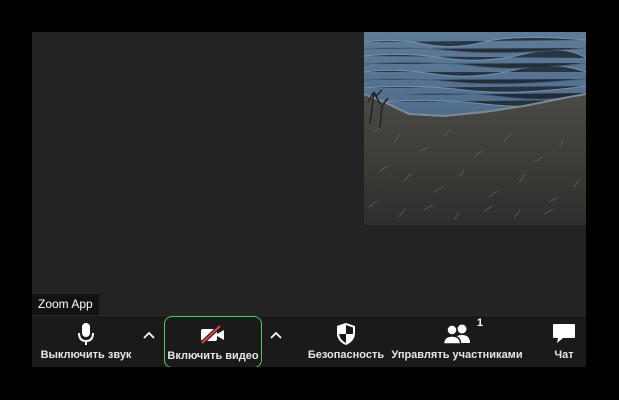 Image resolution: width=619 pixels, height=400 pixels. I want to click on microphone-icon, so click(86, 334).